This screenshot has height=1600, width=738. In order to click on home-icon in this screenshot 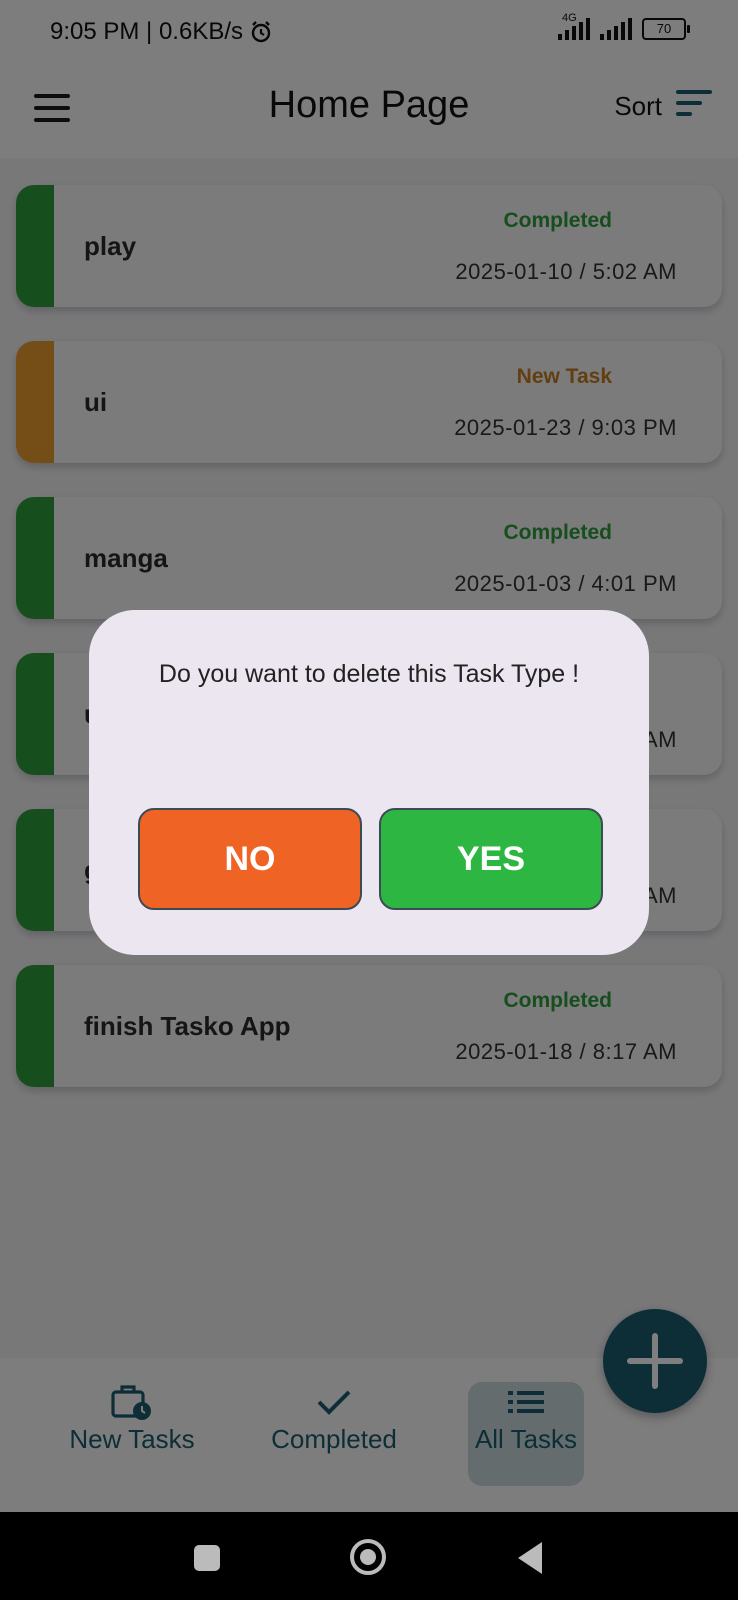, I will do `click(368, 1557)`.